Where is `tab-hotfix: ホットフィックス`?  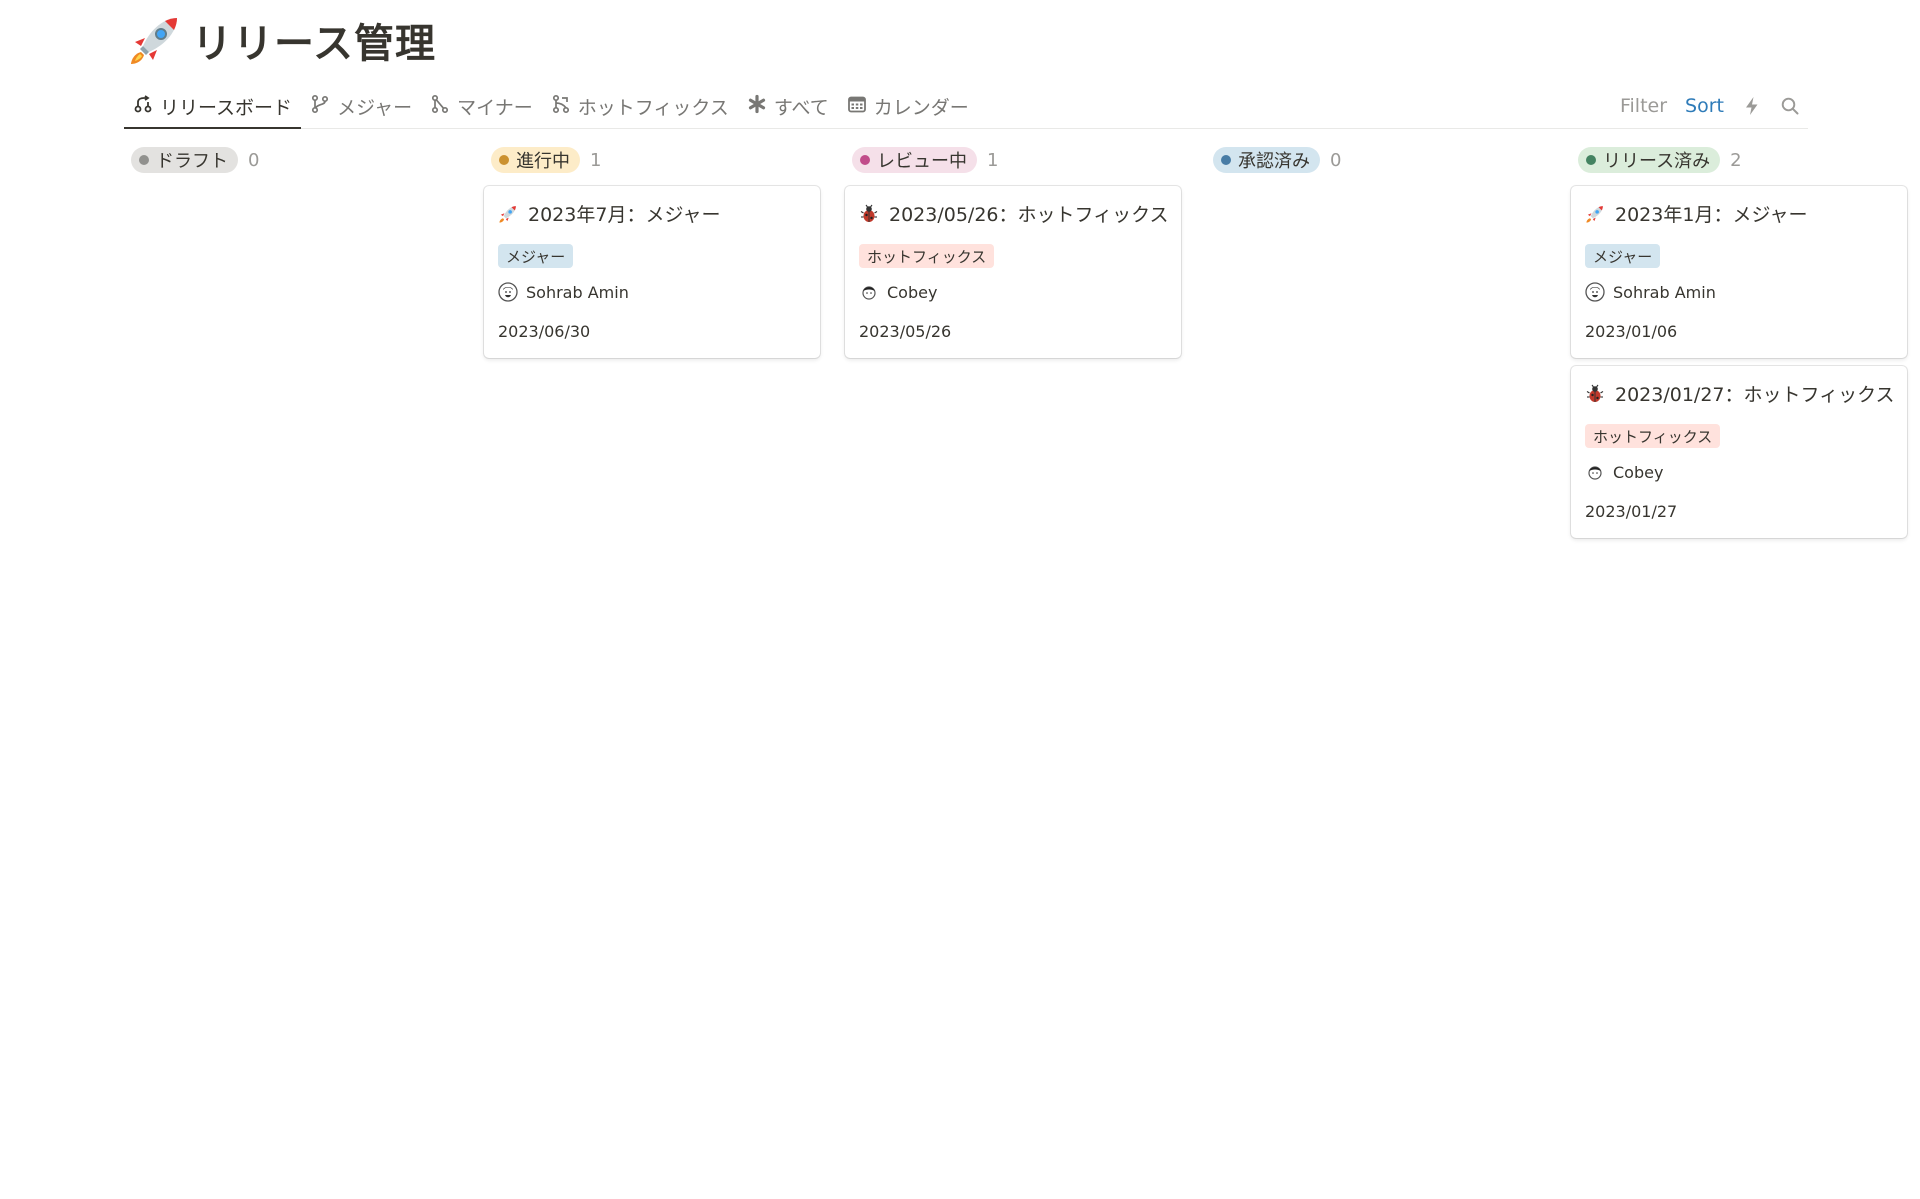
tab-hotfix: ホットフィックス is located at coordinates (640, 106).